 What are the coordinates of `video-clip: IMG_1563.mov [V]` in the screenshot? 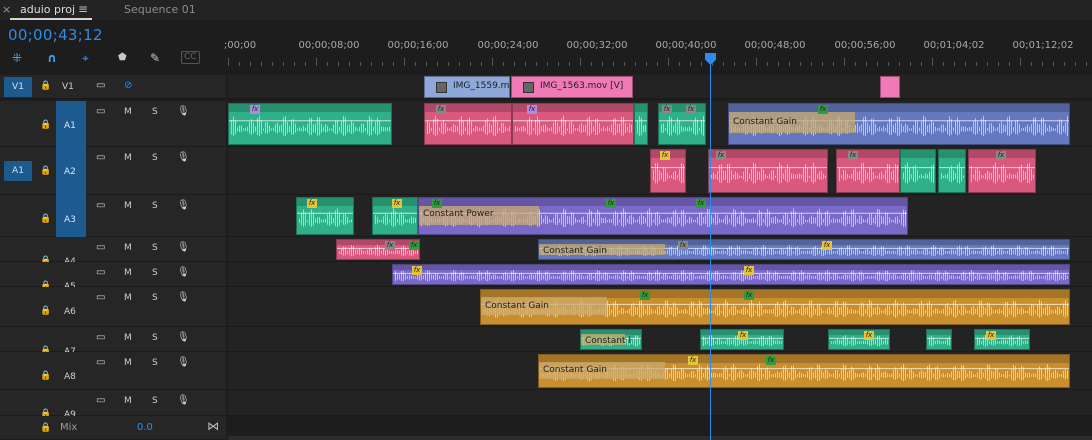 It's located at (572, 87).